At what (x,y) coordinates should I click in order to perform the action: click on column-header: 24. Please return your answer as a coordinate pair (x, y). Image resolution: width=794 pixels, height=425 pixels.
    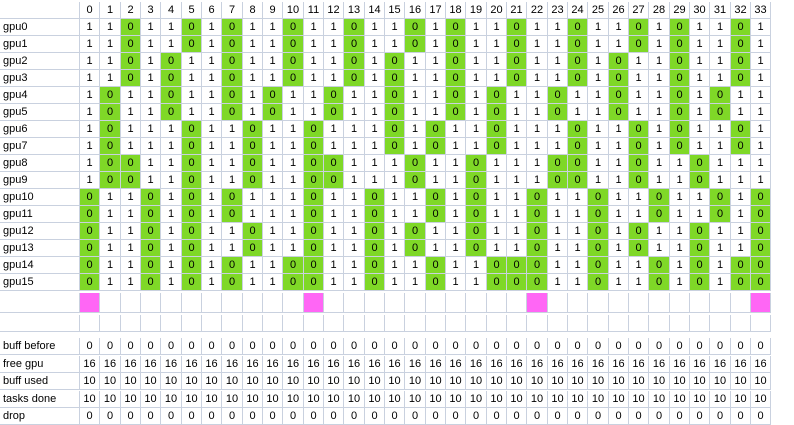
    Looking at the image, I should click on (578, 10).